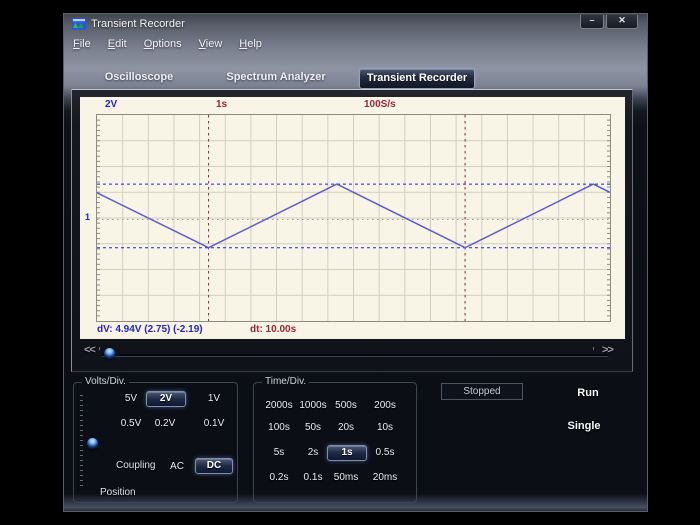 The height and width of the screenshot is (525, 700). I want to click on time-div-title: Time/Div., so click(286, 381).